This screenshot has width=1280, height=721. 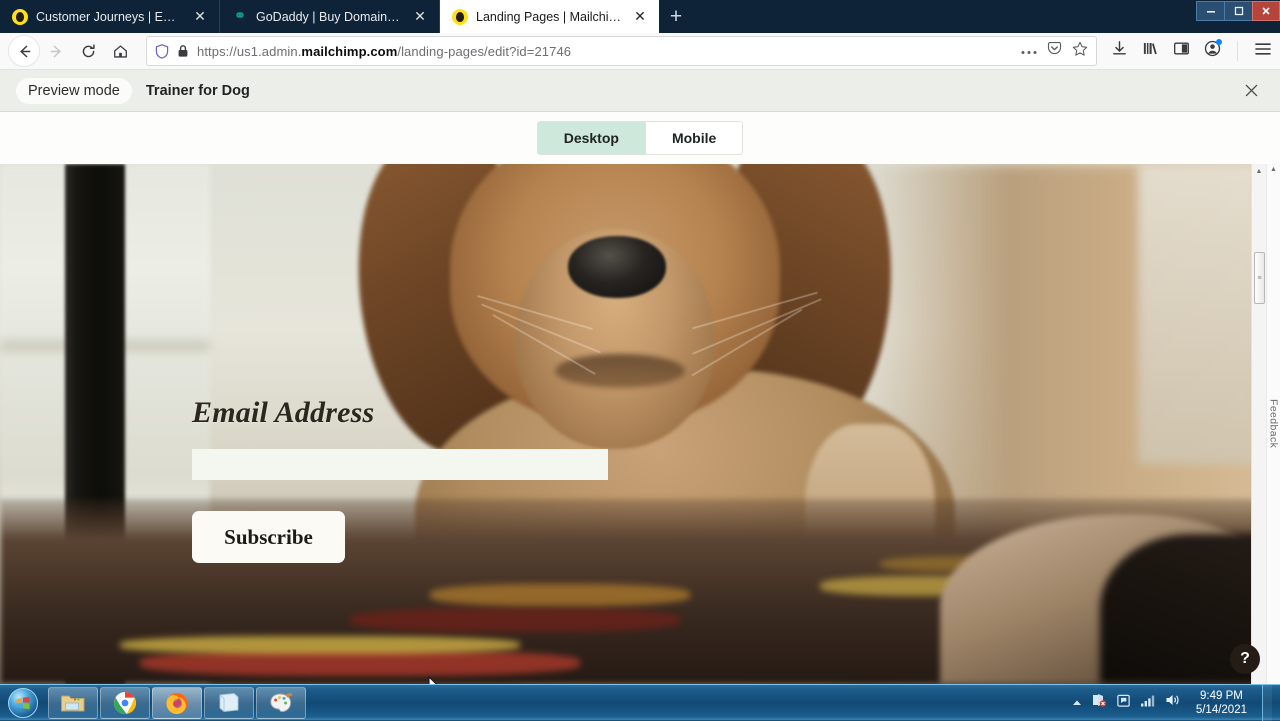 What do you see at coordinates (162, 51) in the screenshot?
I see `tracking-shield-icon` at bounding box center [162, 51].